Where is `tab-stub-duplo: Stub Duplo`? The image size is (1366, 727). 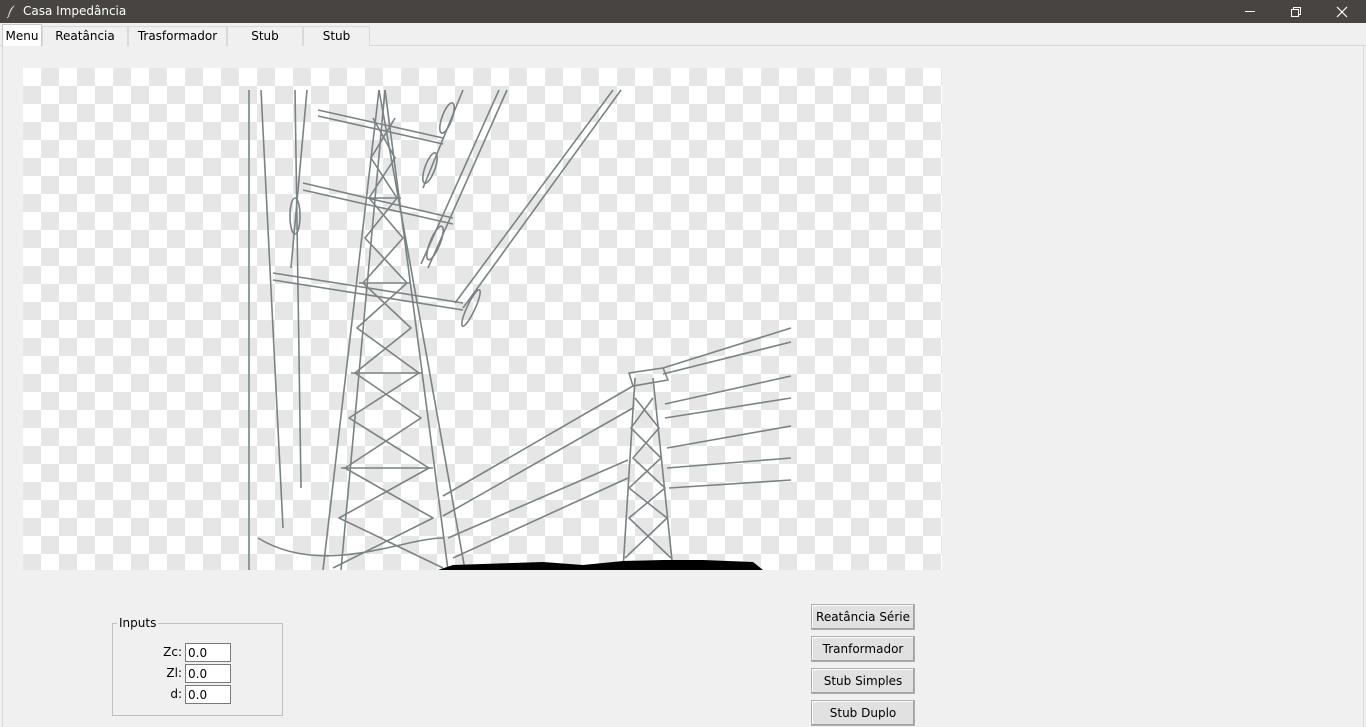
tab-stub-duplo: Stub Duplo is located at coordinates (336, 43).